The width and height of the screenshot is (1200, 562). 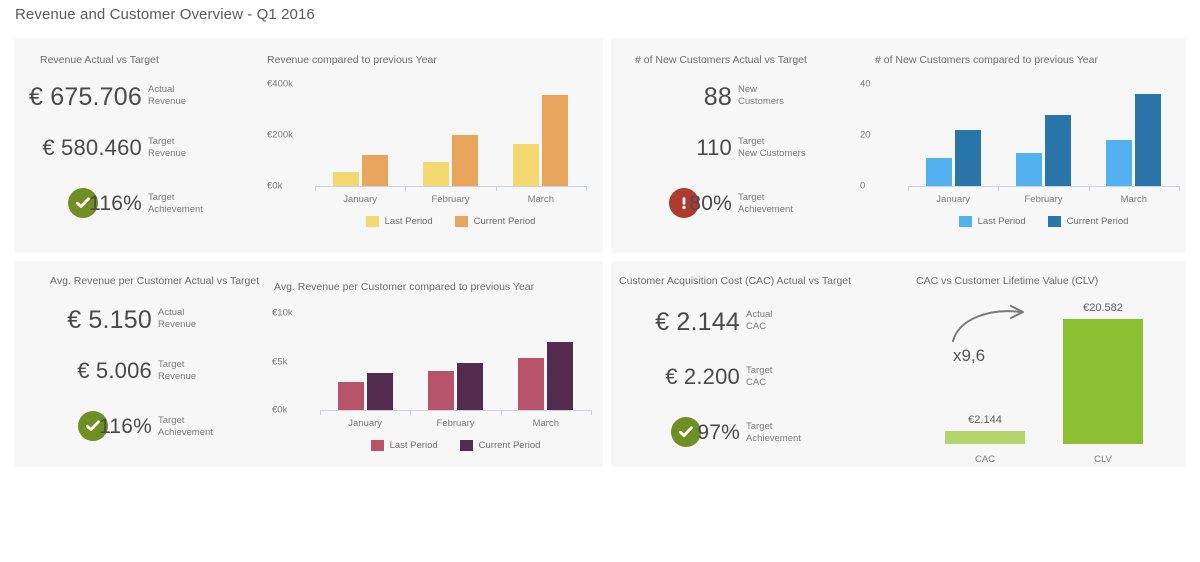 I want to click on kpi-label: New Customers, so click(x=761, y=95).